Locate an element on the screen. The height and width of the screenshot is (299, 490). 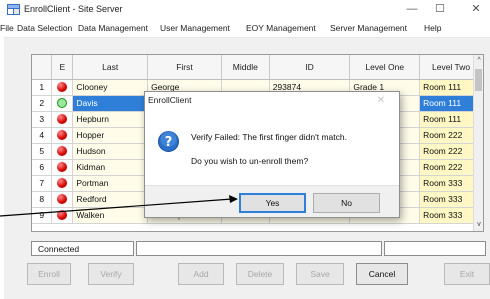
question-icon: ? is located at coordinates (168, 141).